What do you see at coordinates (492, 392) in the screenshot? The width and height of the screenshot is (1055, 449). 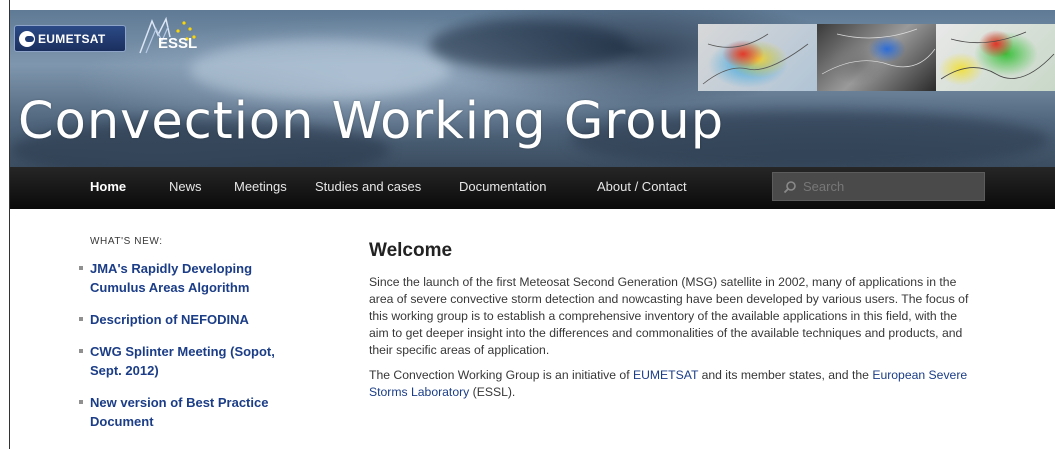 I see `initiative-text-suffix: (ESSL).` at bounding box center [492, 392].